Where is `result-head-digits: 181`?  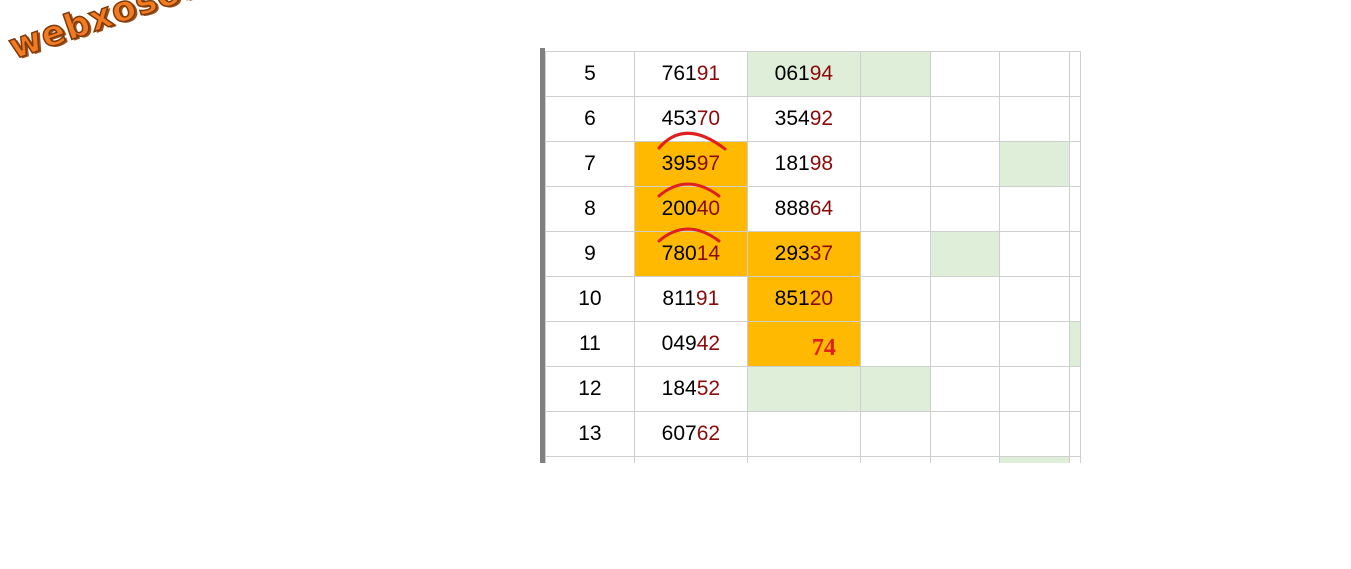 result-head-digits: 181 is located at coordinates (792, 163).